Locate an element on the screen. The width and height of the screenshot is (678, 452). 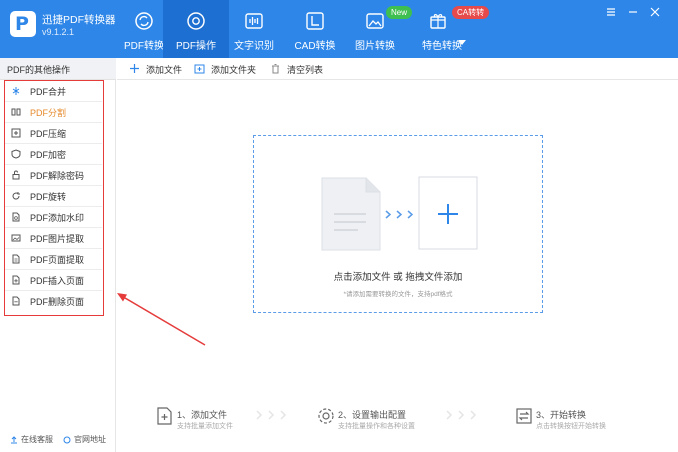
nav-ocr: 文字识别 is located at coordinates (254, 29).